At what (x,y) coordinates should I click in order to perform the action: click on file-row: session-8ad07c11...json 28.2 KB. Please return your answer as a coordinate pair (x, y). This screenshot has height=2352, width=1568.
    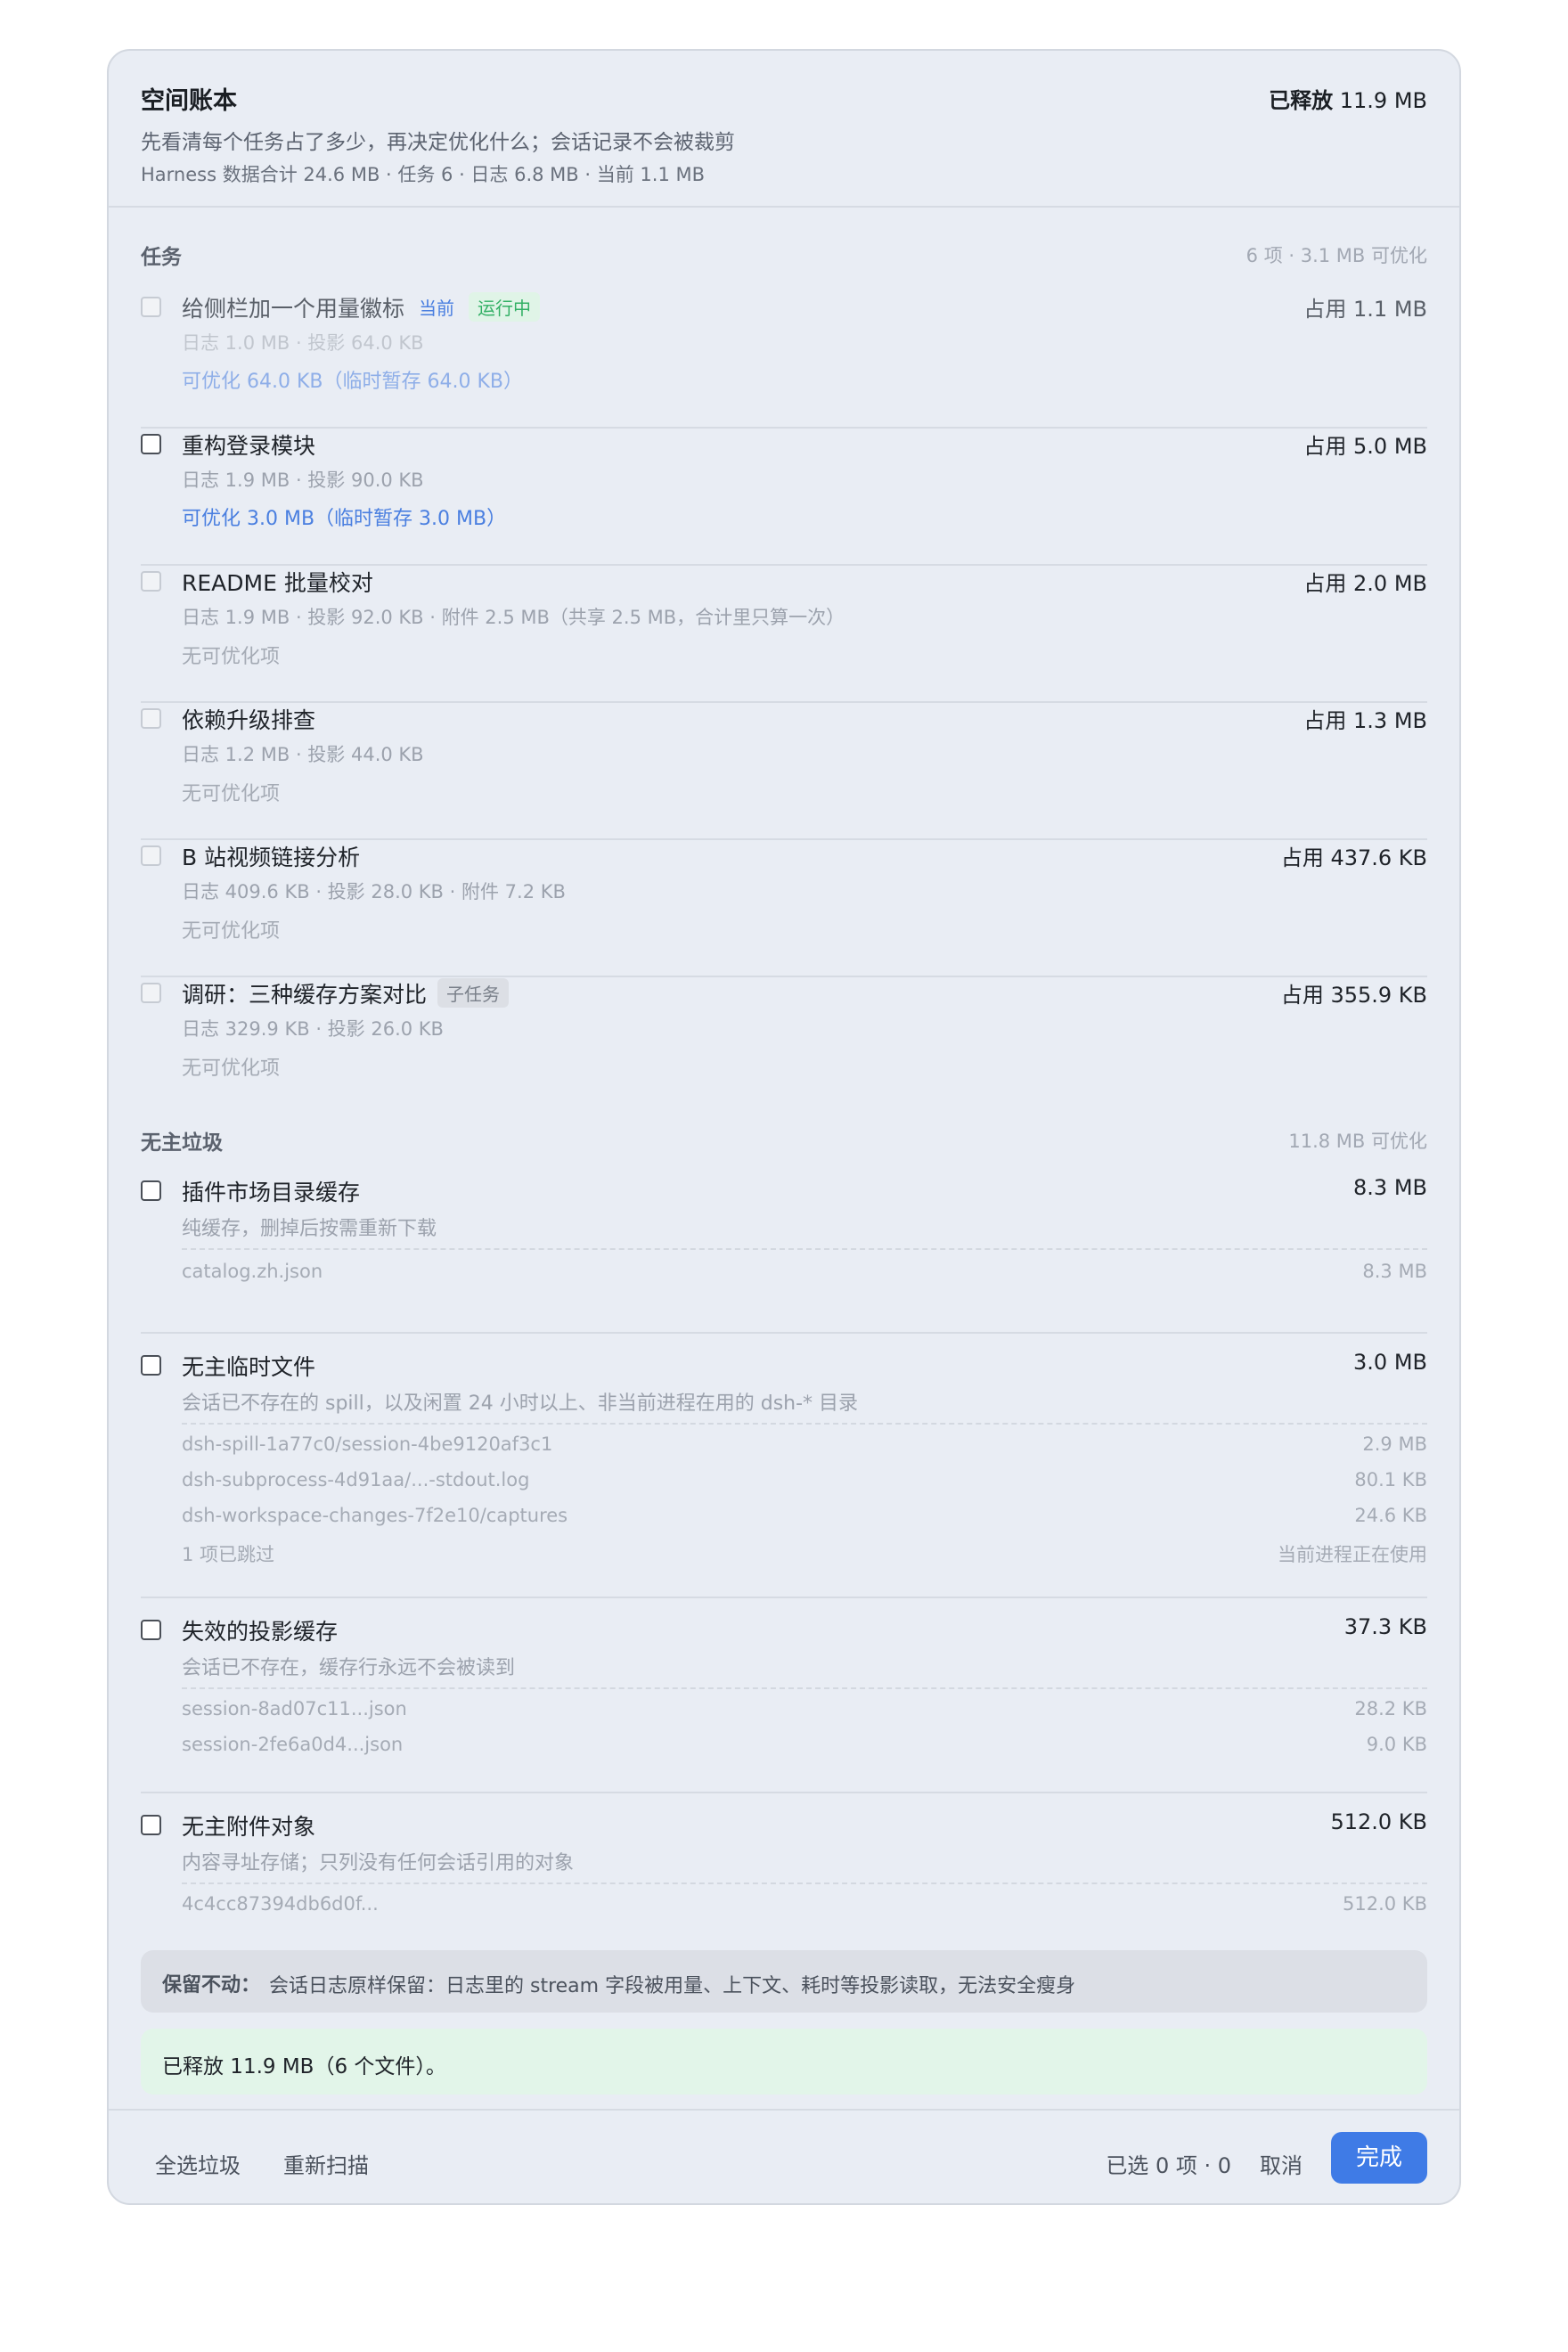
    Looking at the image, I should click on (804, 1711).